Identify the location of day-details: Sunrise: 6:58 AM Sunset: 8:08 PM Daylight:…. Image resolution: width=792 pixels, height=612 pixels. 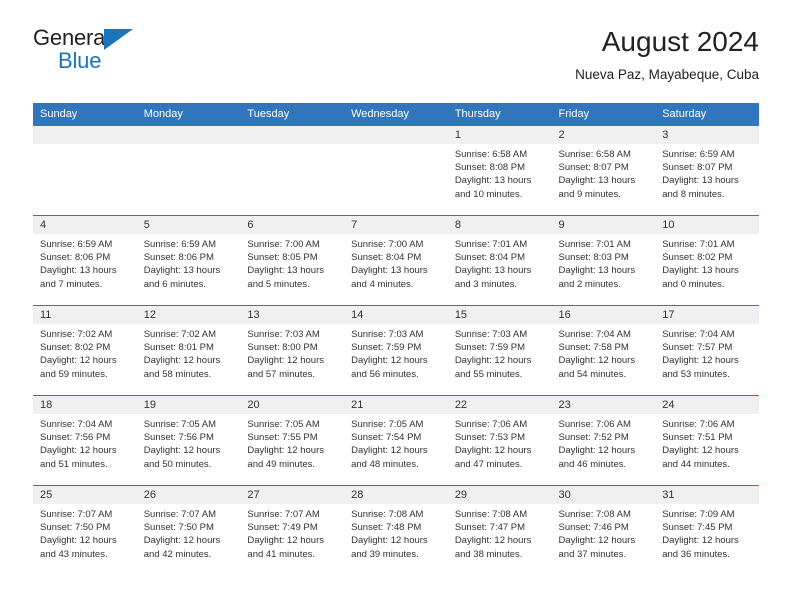
(500, 172).